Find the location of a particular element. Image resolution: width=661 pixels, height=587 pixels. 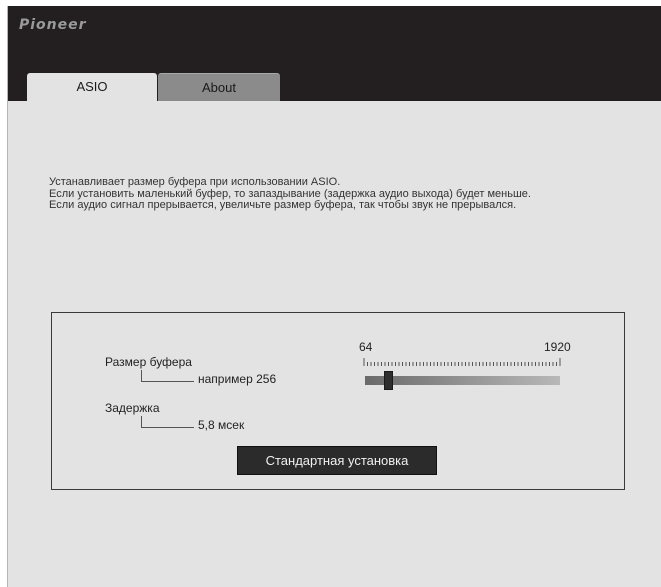

slider-ticks is located at coordinates (462, 362).